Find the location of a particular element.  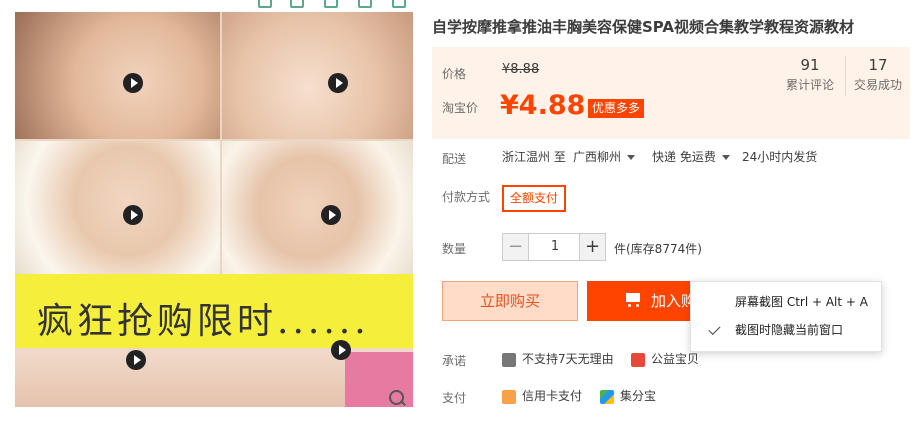

cart-icon is located at coordinates (633, 300).